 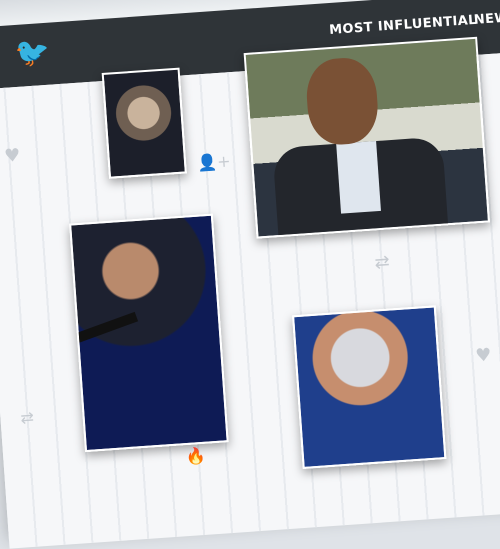 I want to click on fire-icon: 🔥, so click(x=195, y=456).